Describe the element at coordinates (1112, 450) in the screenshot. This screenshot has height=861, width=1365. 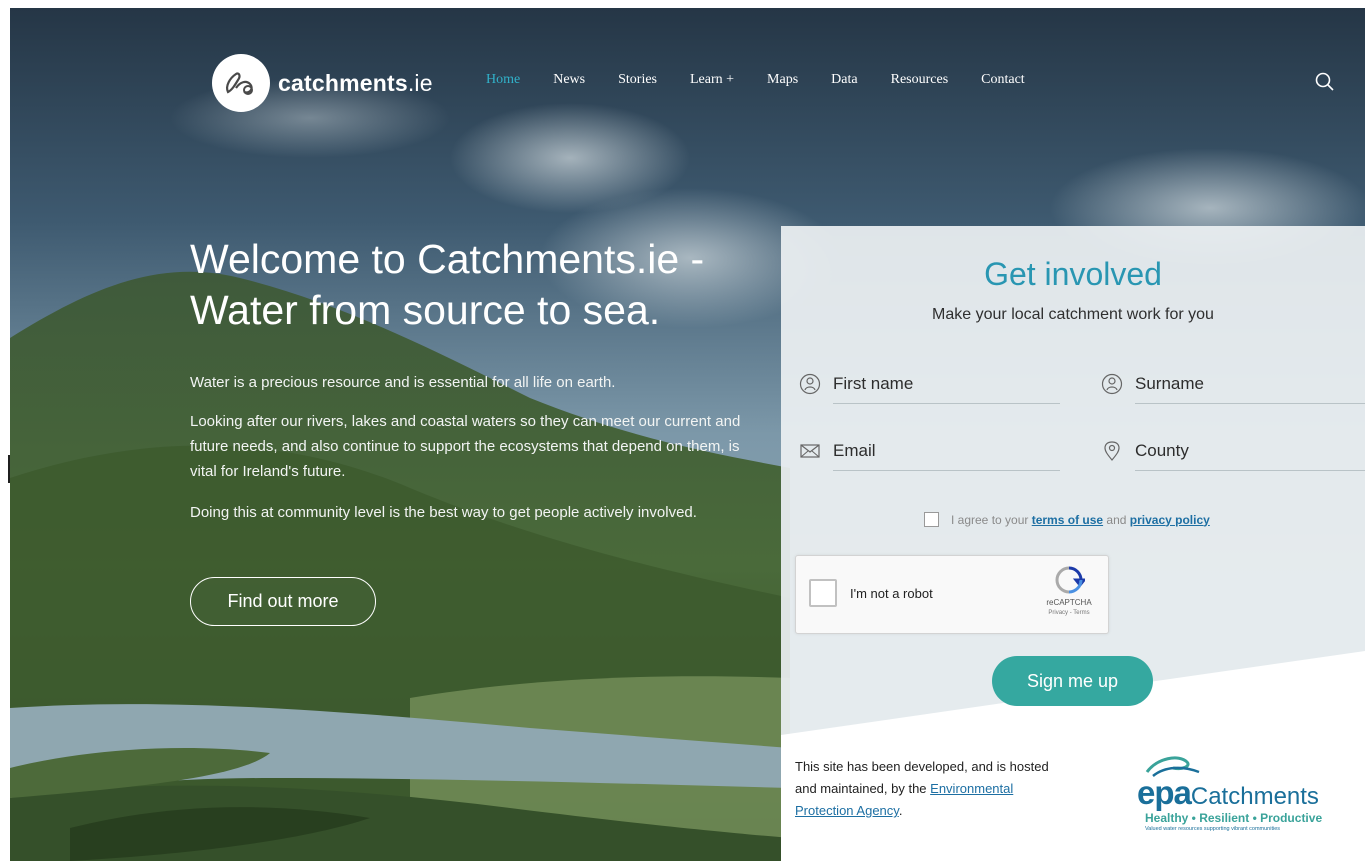
I see `location-pin-icon` at that location.